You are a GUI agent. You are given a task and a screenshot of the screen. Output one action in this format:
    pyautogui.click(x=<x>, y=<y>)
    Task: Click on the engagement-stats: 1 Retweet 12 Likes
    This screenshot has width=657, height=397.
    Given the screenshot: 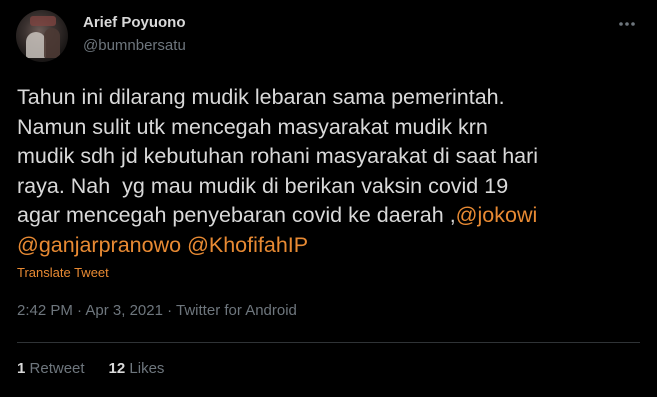 What is the action you would take?
    pyautogui.click(x=90, y=368)
    